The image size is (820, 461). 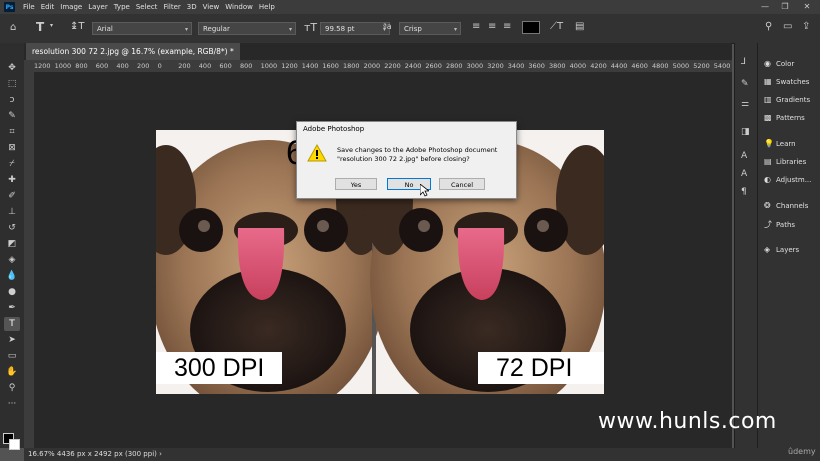 I want to click on menu-3d: 3D, so click(x=192, y=7).